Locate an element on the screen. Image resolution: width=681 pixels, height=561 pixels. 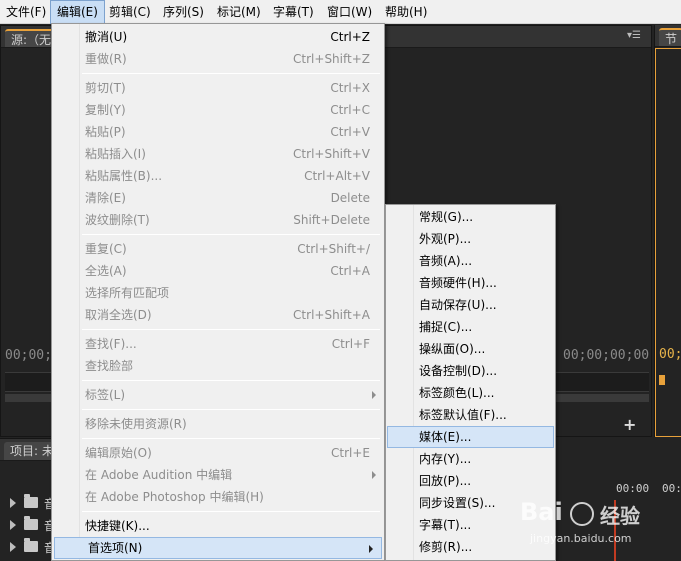
add-button-icon: + is located at coordinates (629, 424).